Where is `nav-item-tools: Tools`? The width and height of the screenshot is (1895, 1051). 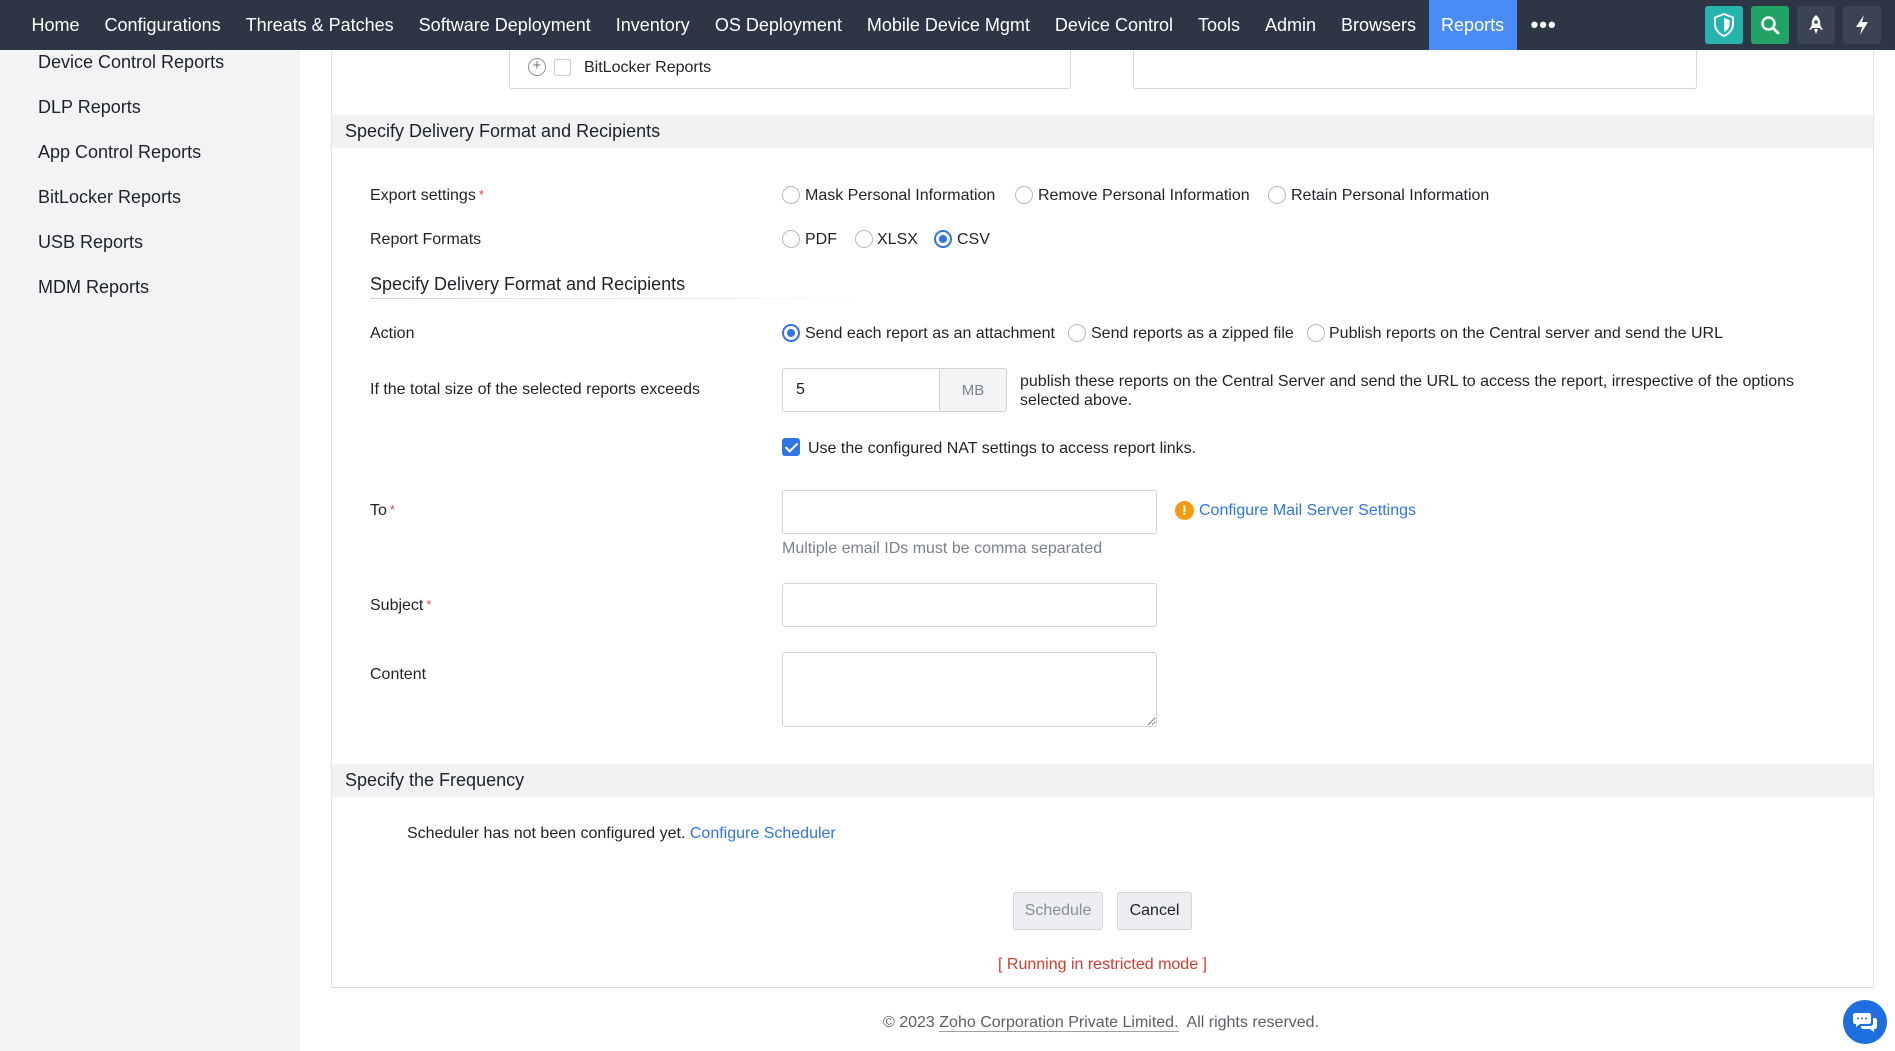 nav-item-tools: Tools is located at coordinates (1218, 25).